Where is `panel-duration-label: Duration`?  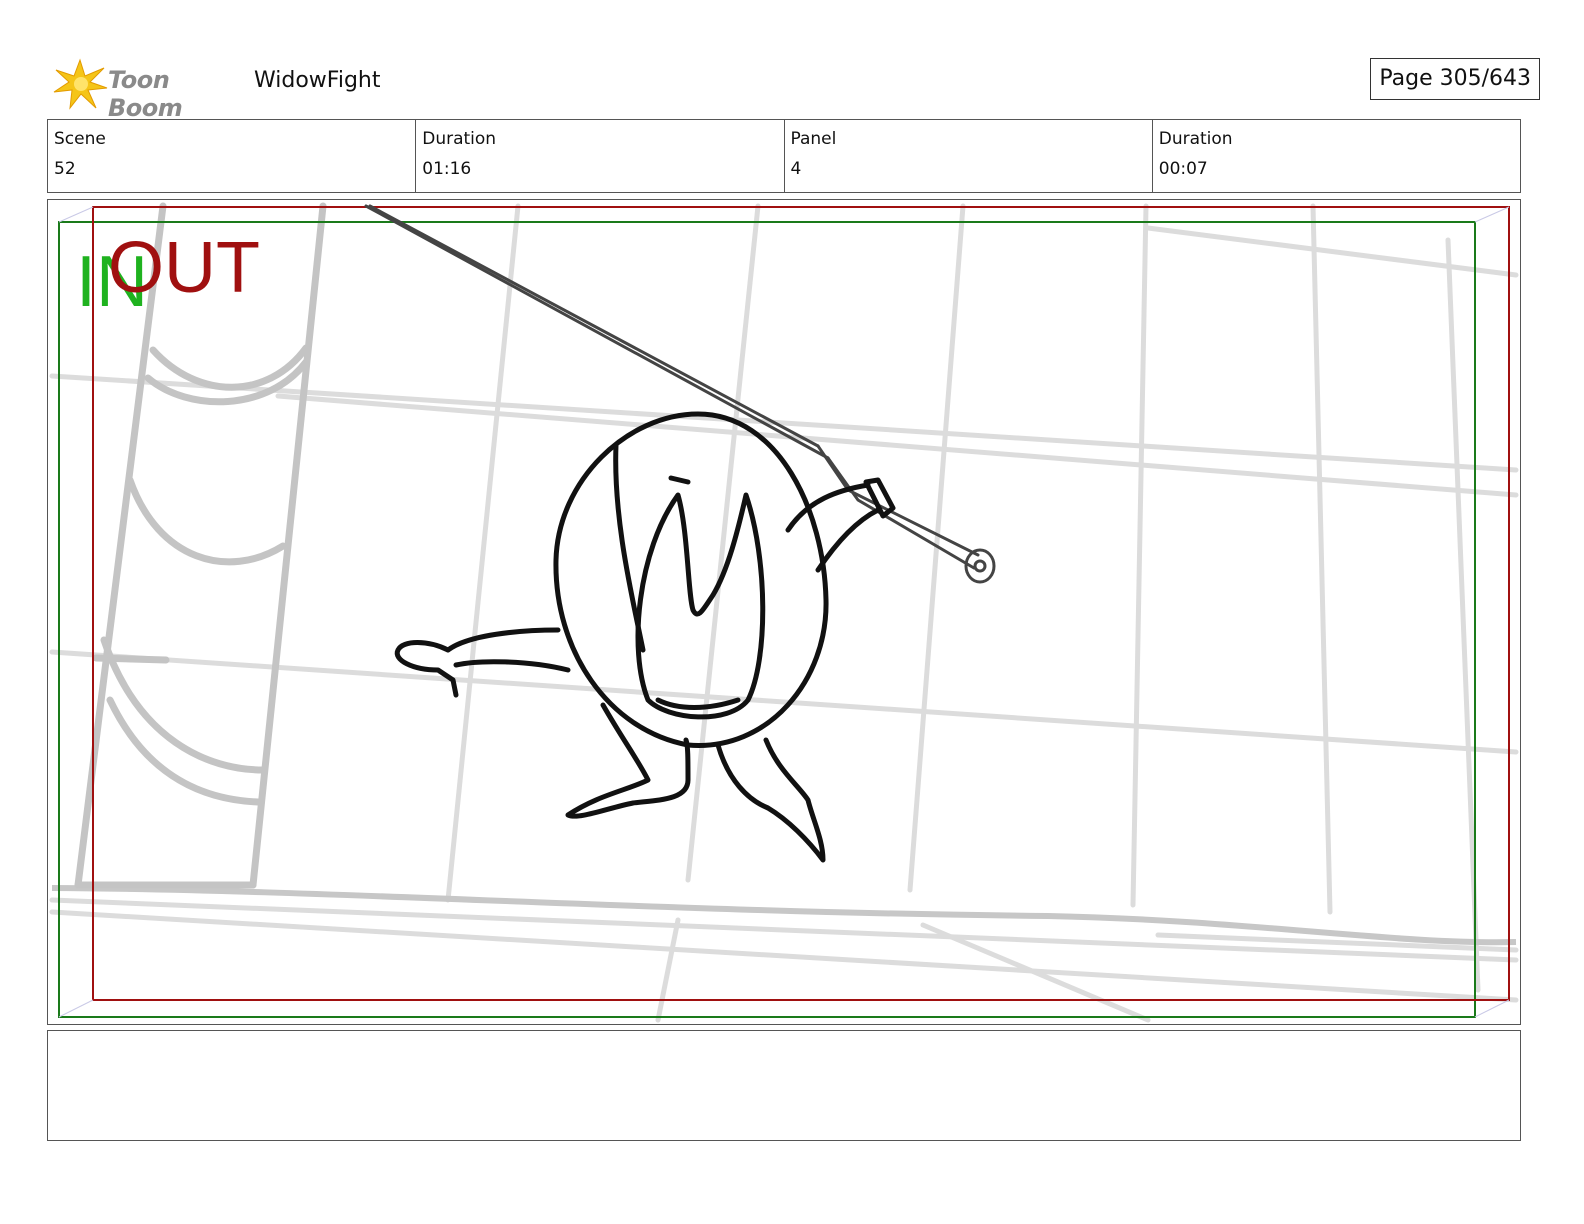 panel-duration-label: Duration is located at coordinates (1195, 139).